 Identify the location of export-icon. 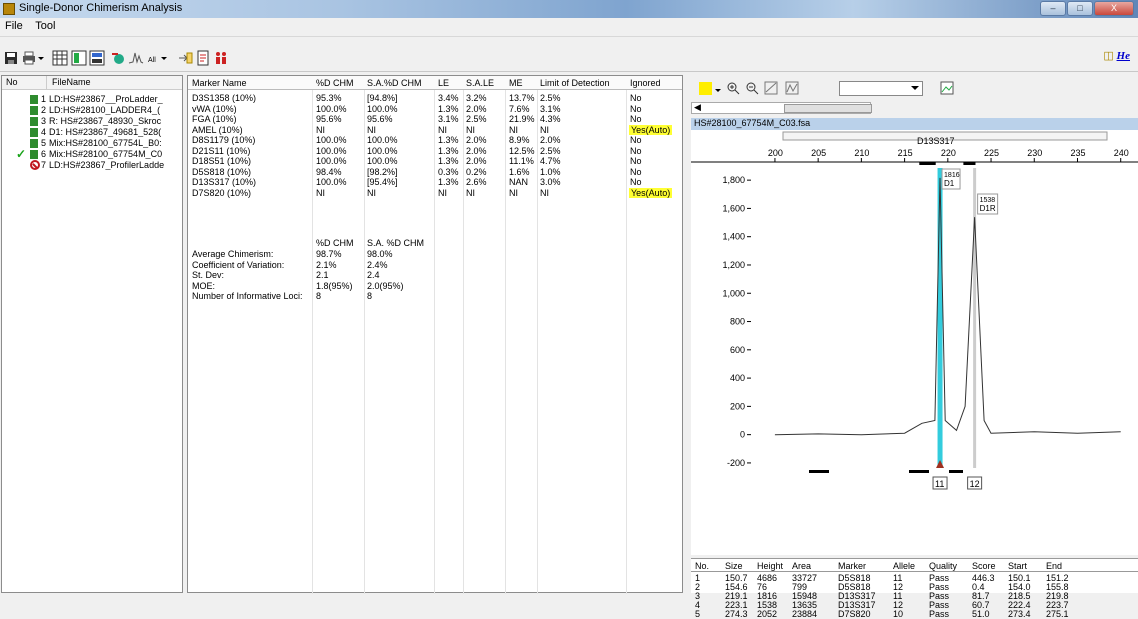
(185, 58).